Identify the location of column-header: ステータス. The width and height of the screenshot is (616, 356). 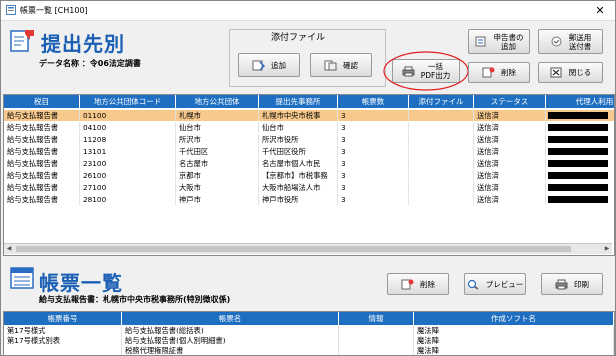
(510, 101).